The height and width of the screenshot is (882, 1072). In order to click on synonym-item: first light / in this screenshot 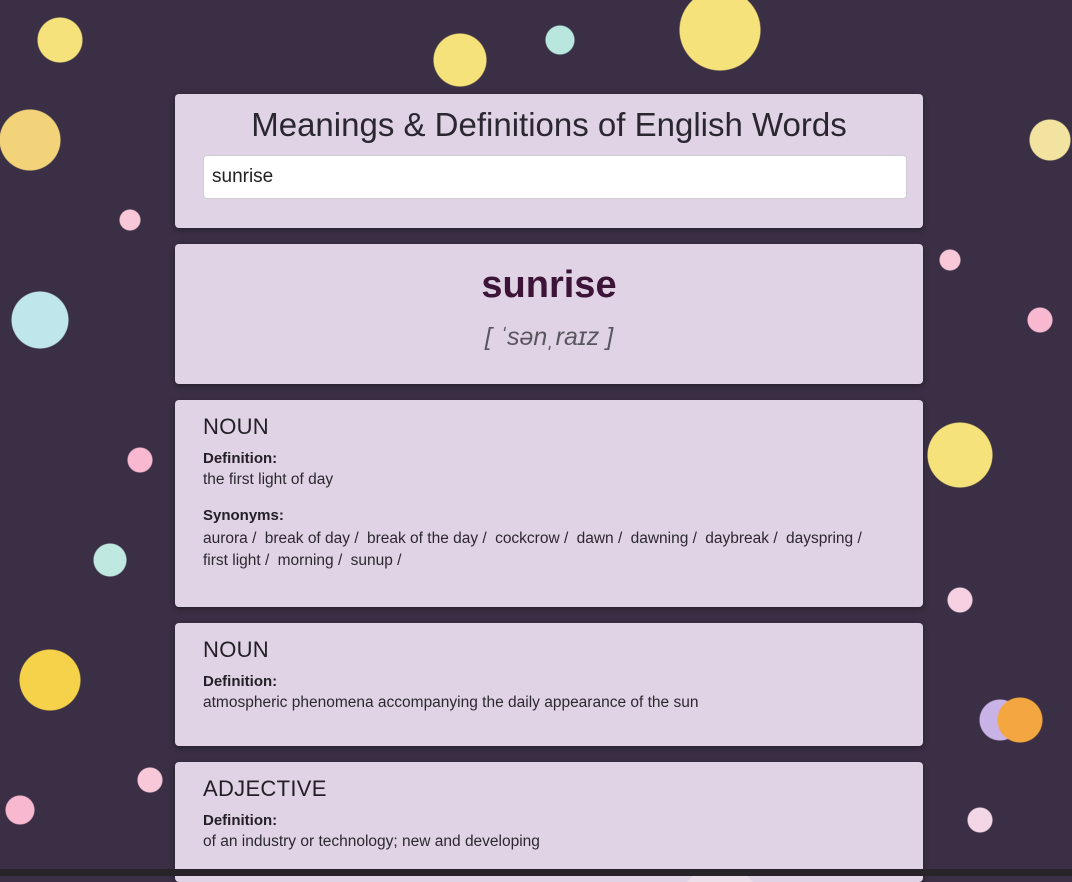, I will do `click(236, 560)`.